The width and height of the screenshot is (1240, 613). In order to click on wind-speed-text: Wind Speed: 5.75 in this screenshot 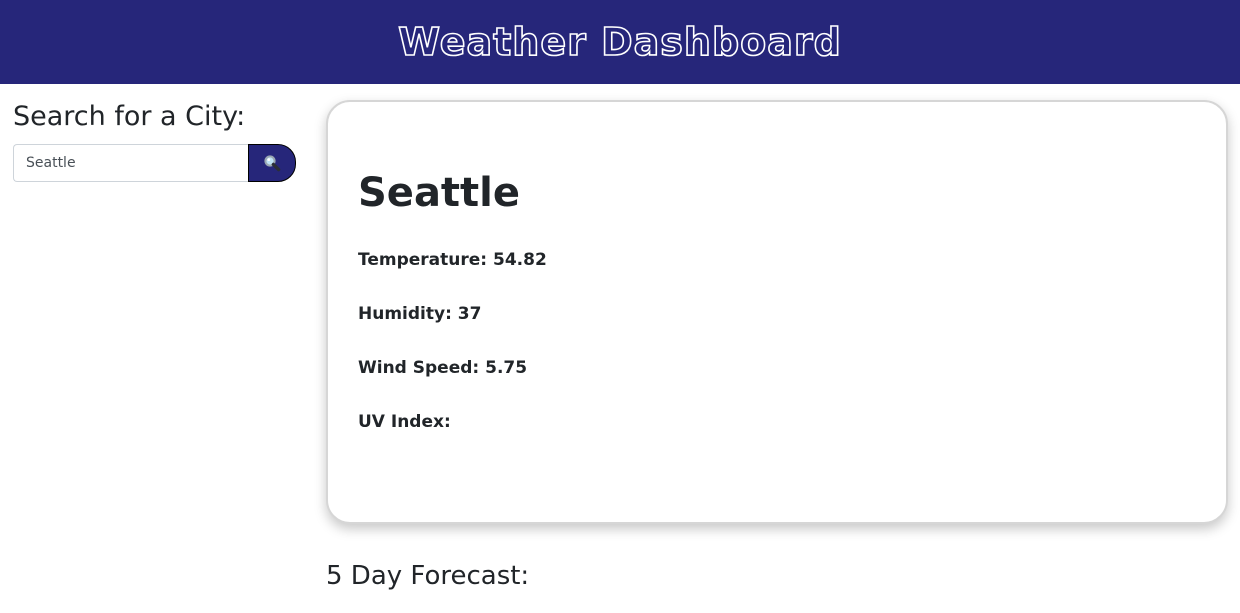, I will do `click(443, 368)`.